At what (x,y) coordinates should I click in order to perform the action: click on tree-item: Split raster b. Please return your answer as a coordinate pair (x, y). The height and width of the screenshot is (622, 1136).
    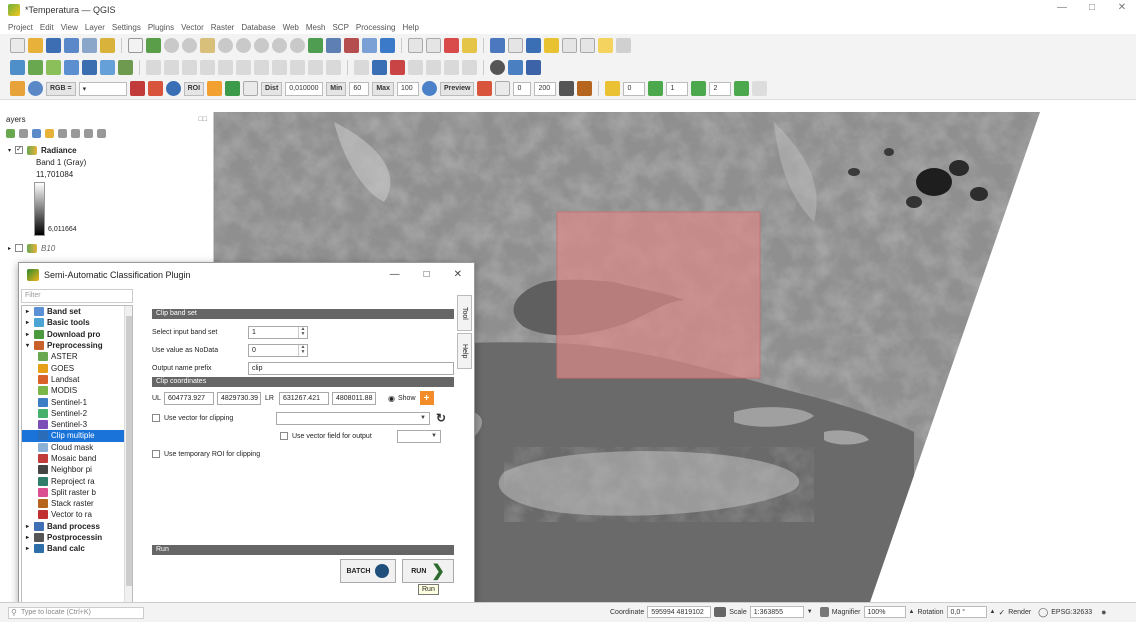
    Looking at the image, I should click on (77, 492).